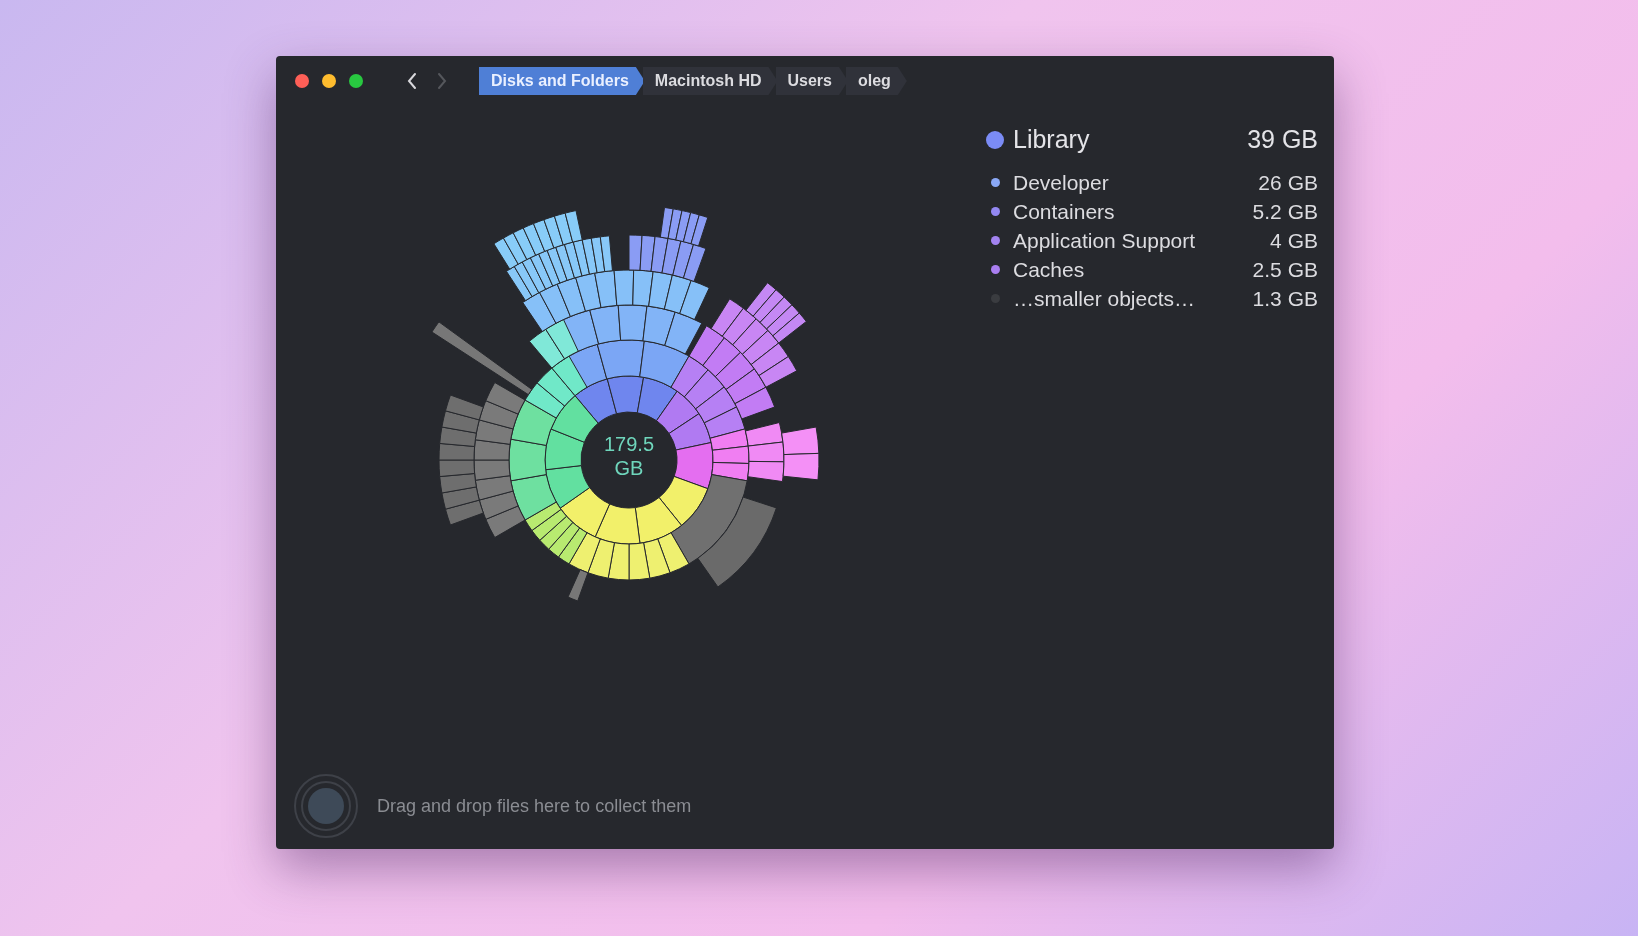 The height and width of the screenshot is (936, 1638). What do you see at coordinates (1282, 140) in the screenshot?
I see `folder-size: 39 GB` at bounding box center [1282, 140].